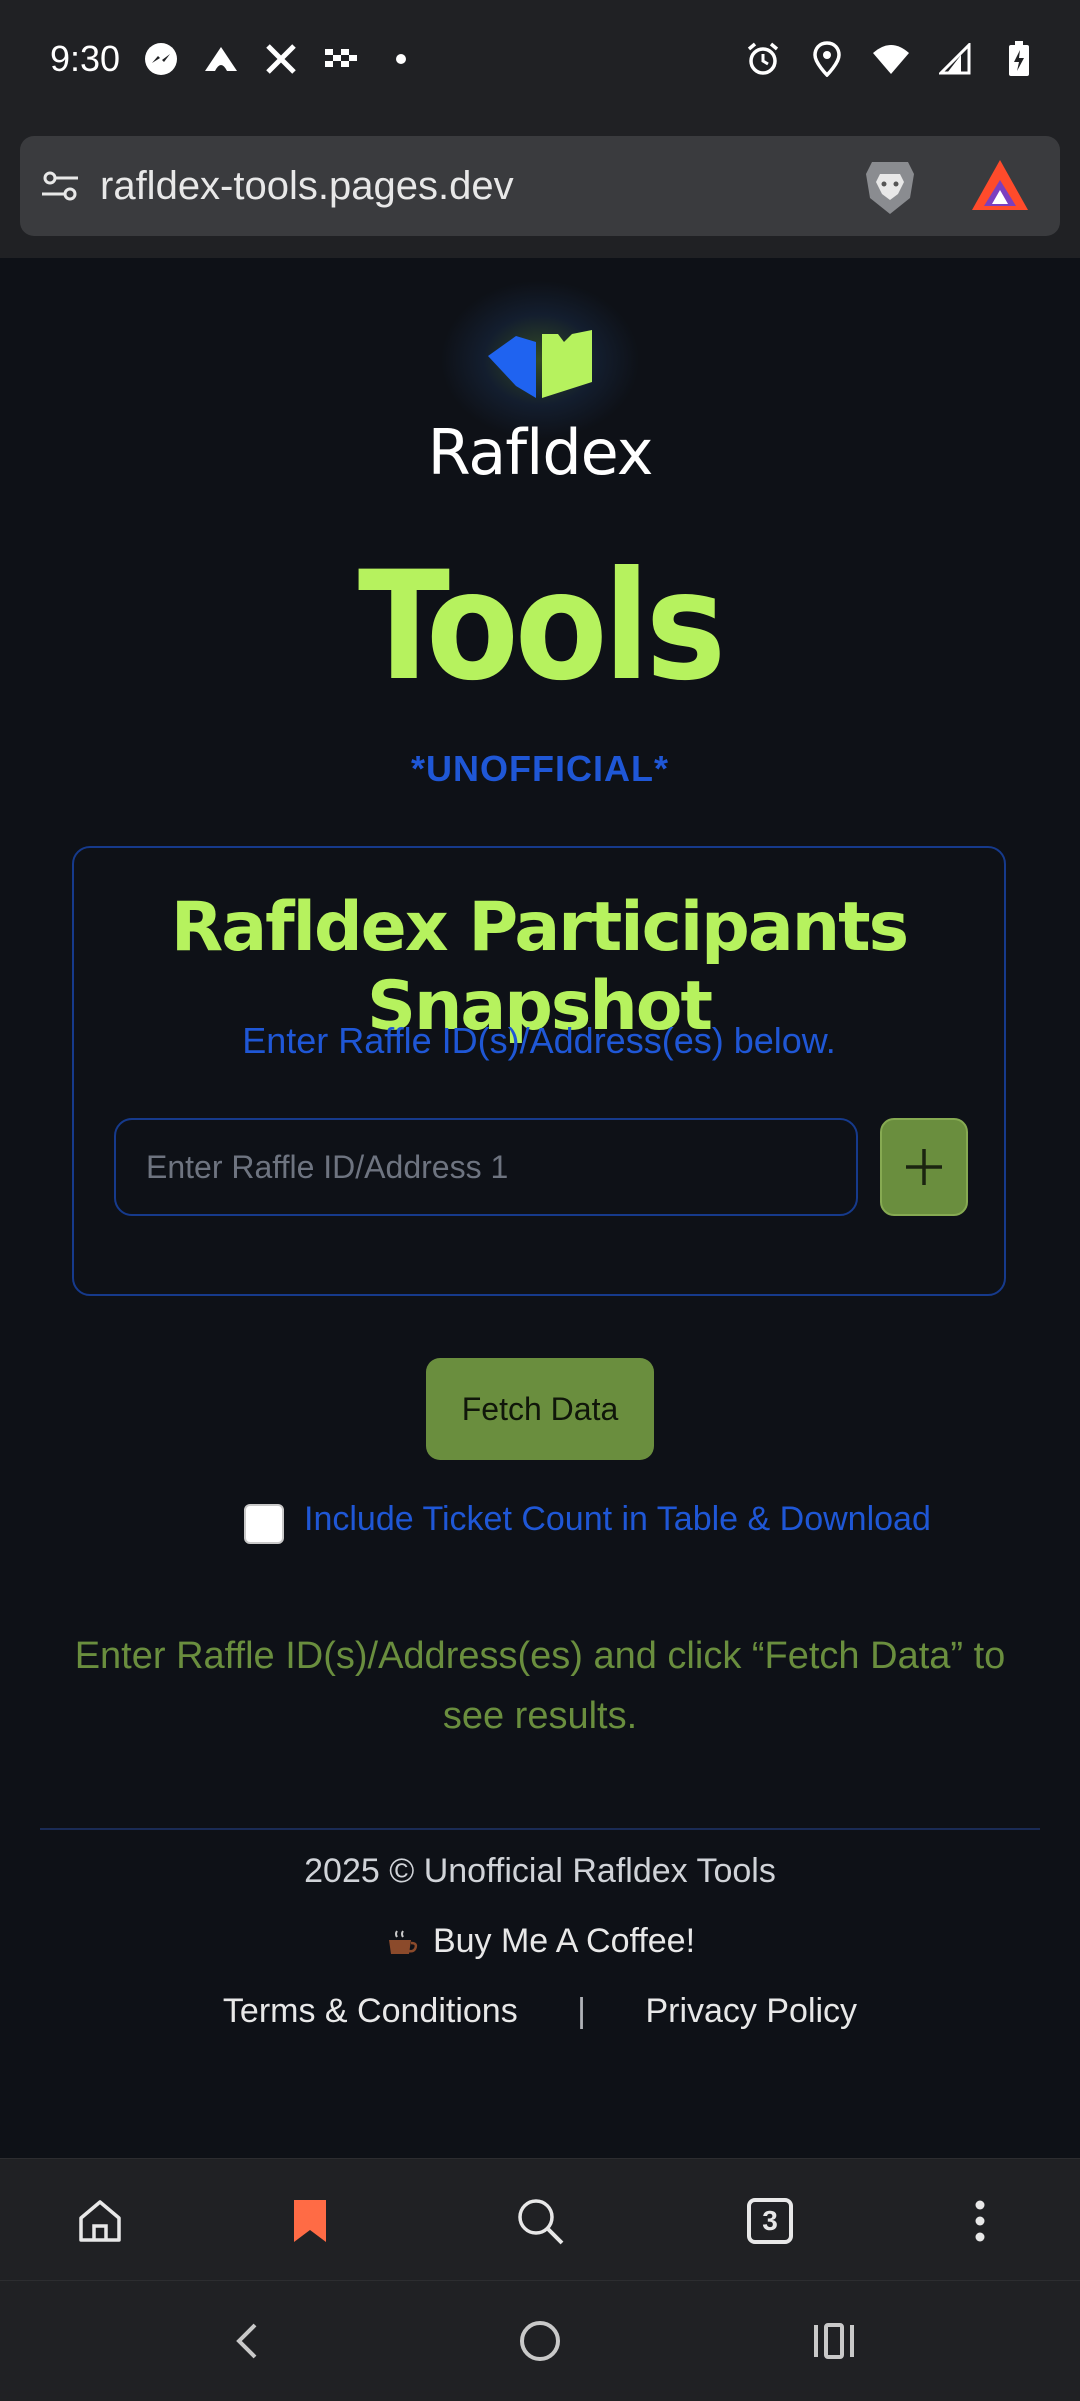 Image resolution: width=1080 pixels, height=2401 pixels. Describe the element at coordinates (540, 186) in the screenshot. I see `address-bar: rafldex-tools.pages.dev` at that location.